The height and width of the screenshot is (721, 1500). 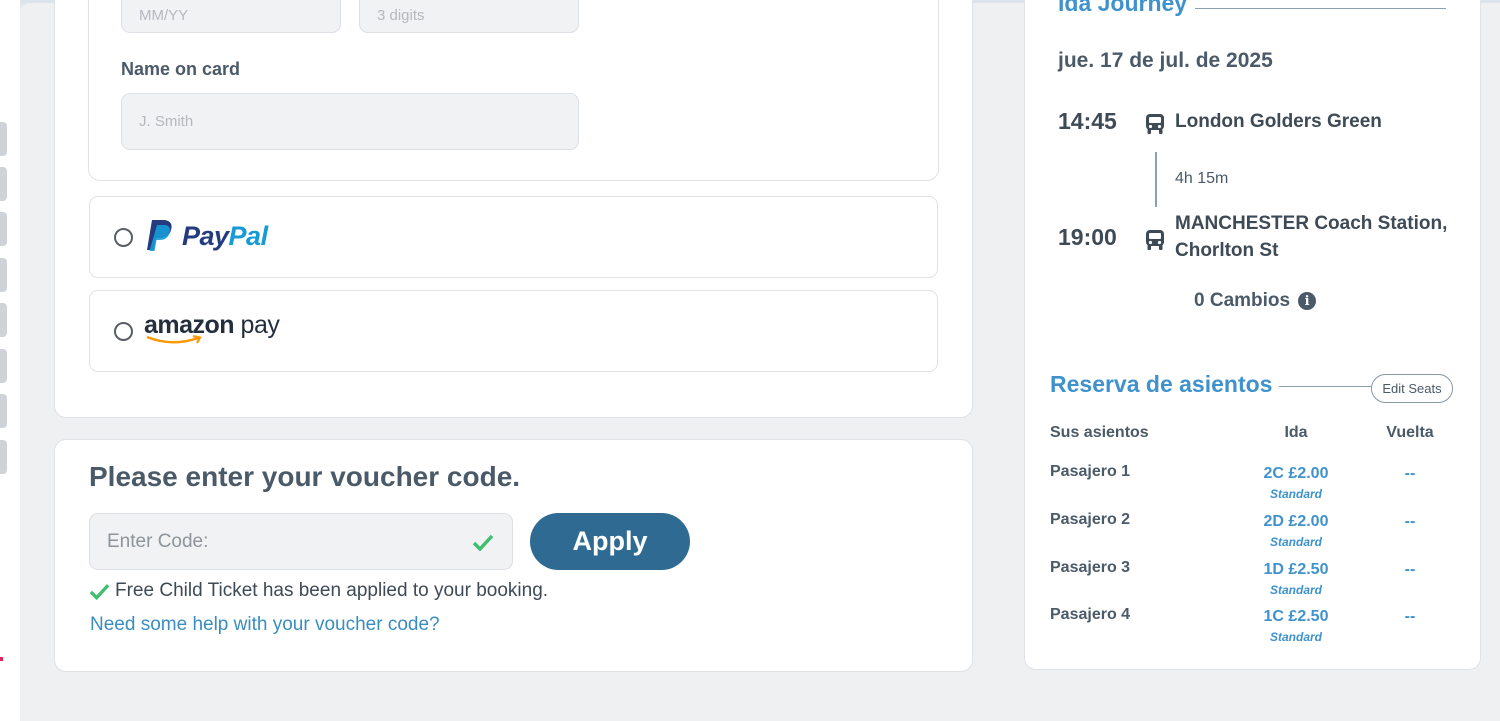 I want to click on amazon-pay-word: pay, so click(x=260, y=325).